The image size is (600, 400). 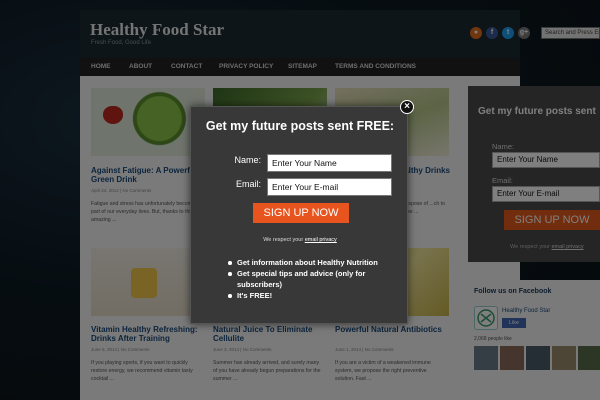 What do you see at coordinates (312, 262) in the screenshot?
I see `list-item: Get information about Healthy Nutrition` at bounding box center [312, 262].